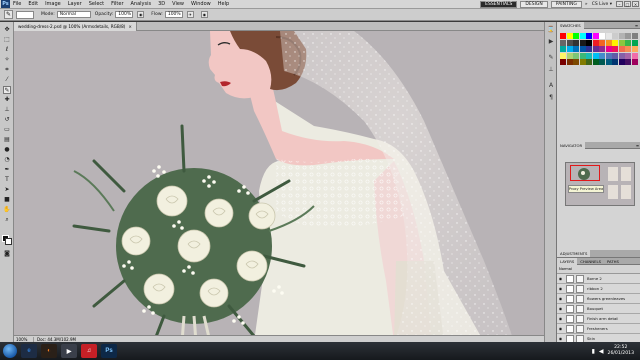 The height and width of the screenshot is (360, 640). Describe the element at coordinates (598, 279) in the screenshot. I see `layer-row: ◉ Borne 2` at that location.